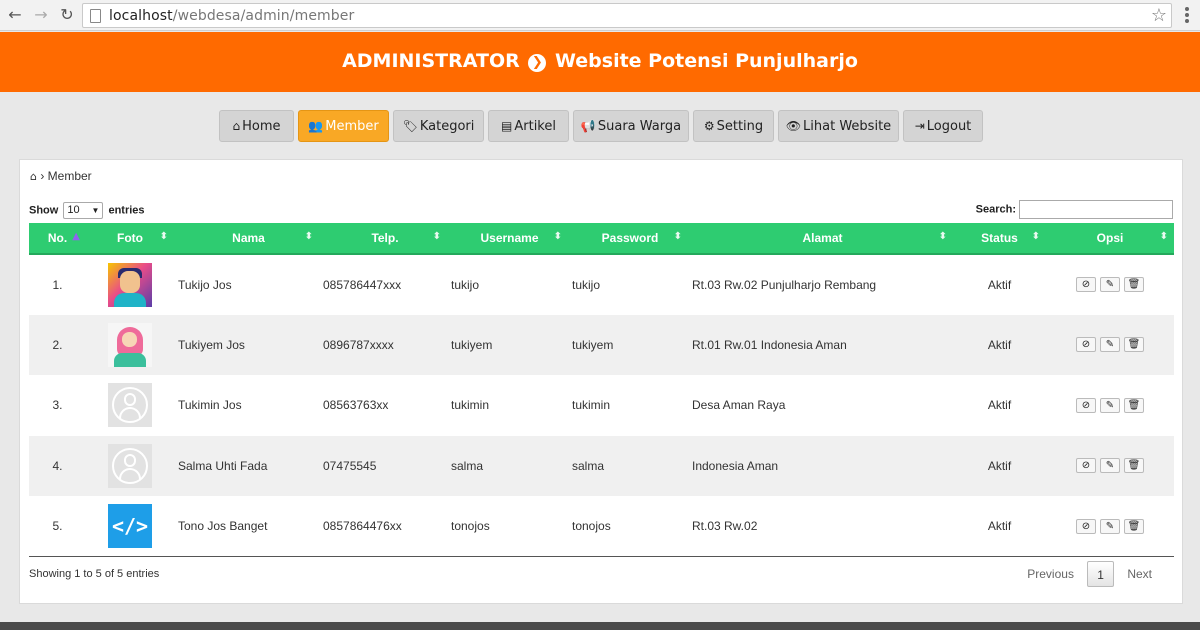 This screenshot has width=1200, height=630. Describe the element at coordinates (44, 210) in the screenshot. I see `show-label: Show` at that location.